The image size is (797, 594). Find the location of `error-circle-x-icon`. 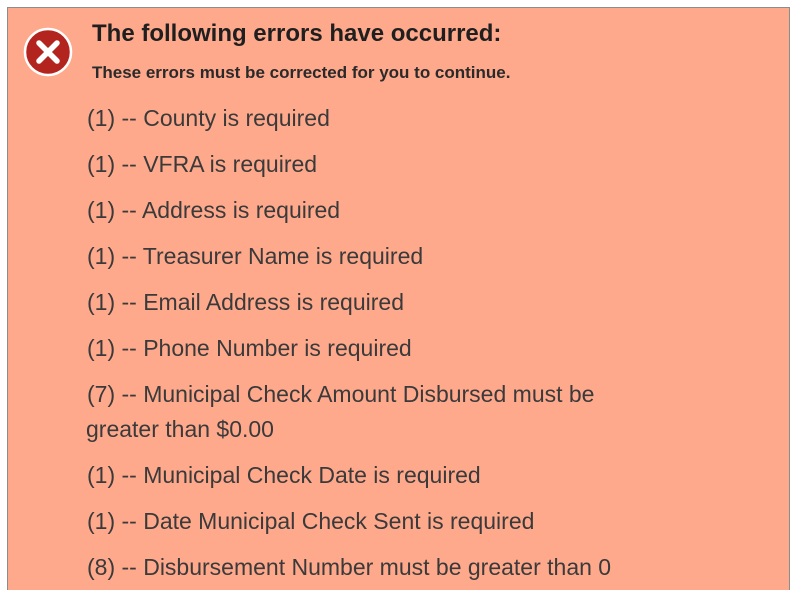

error-circle-x-icon is located at coordinates (48, 52).